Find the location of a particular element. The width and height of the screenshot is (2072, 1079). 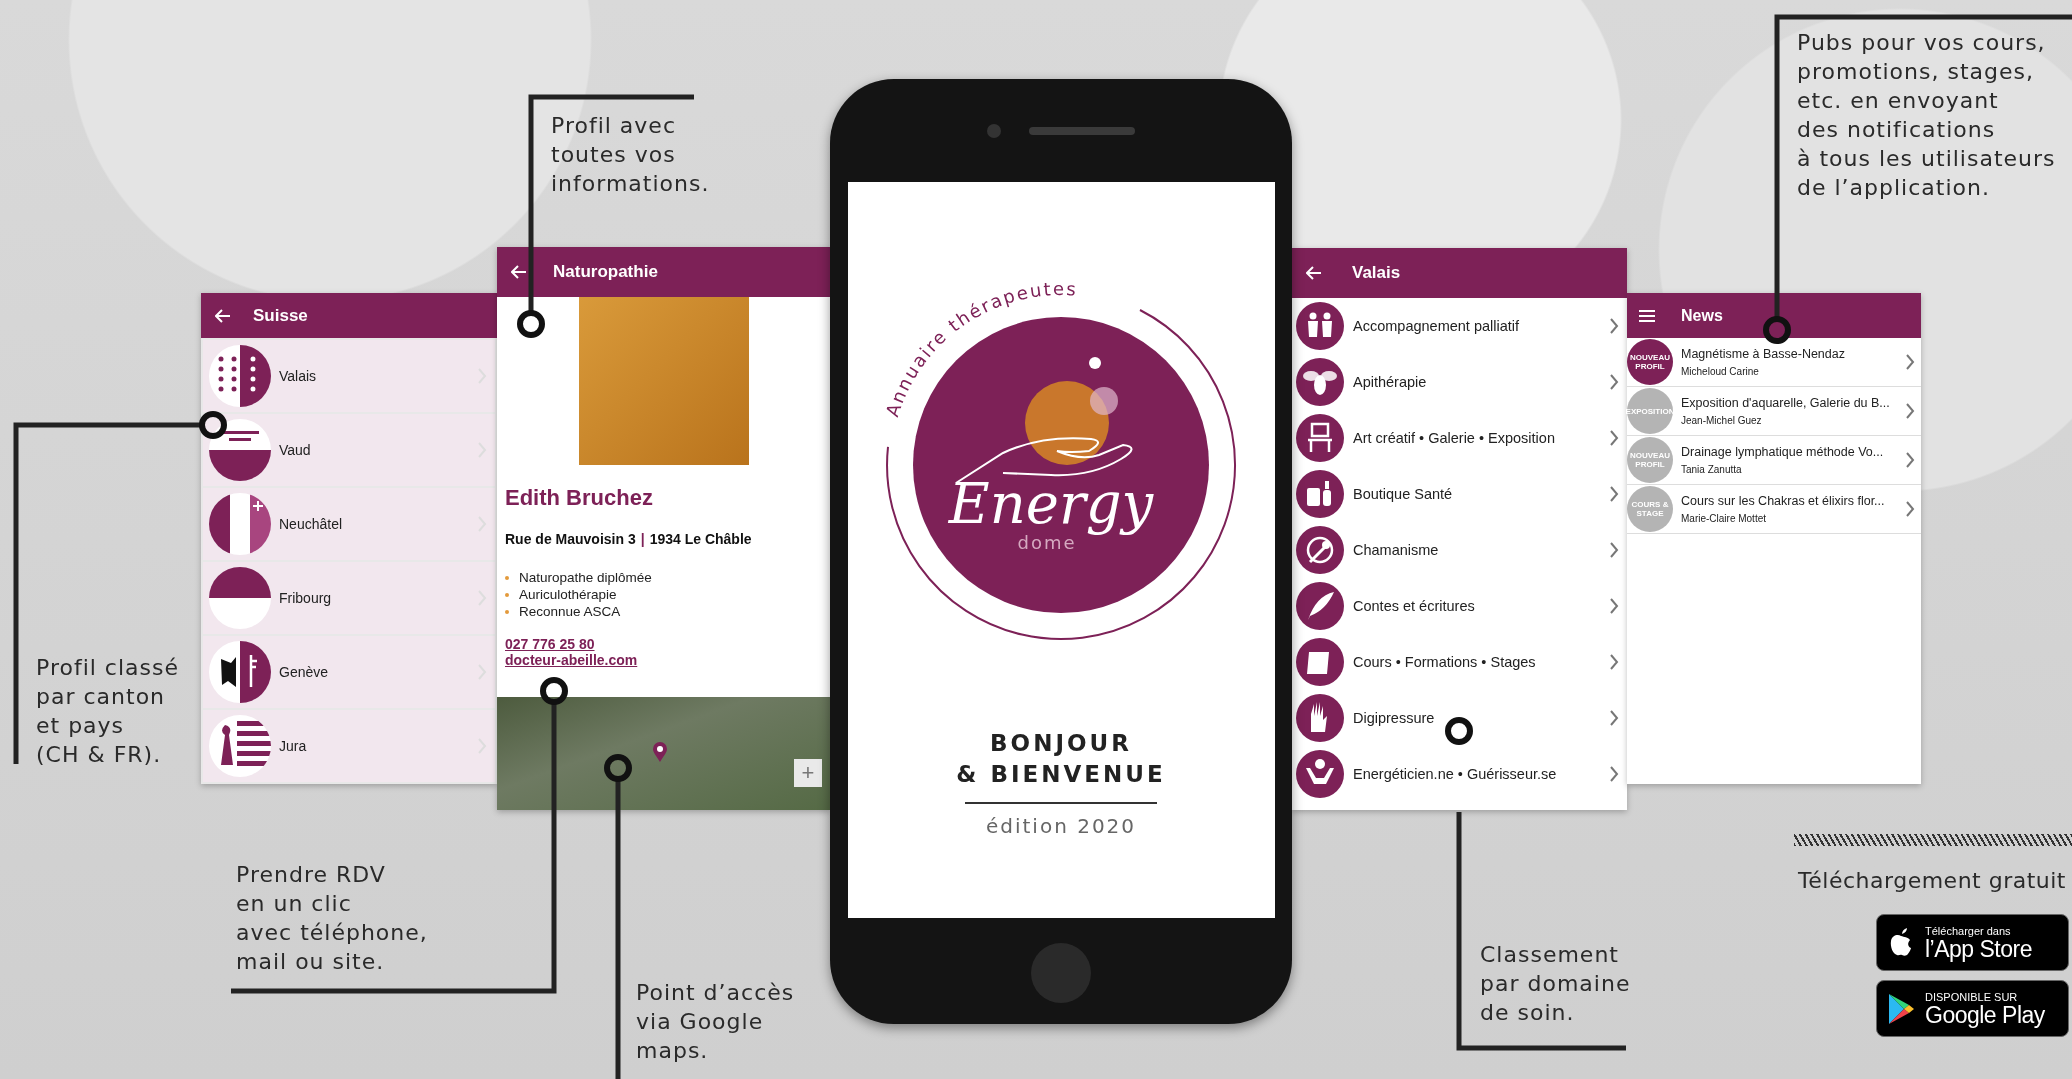

drum-icon is located at coordinates (1320, 550).